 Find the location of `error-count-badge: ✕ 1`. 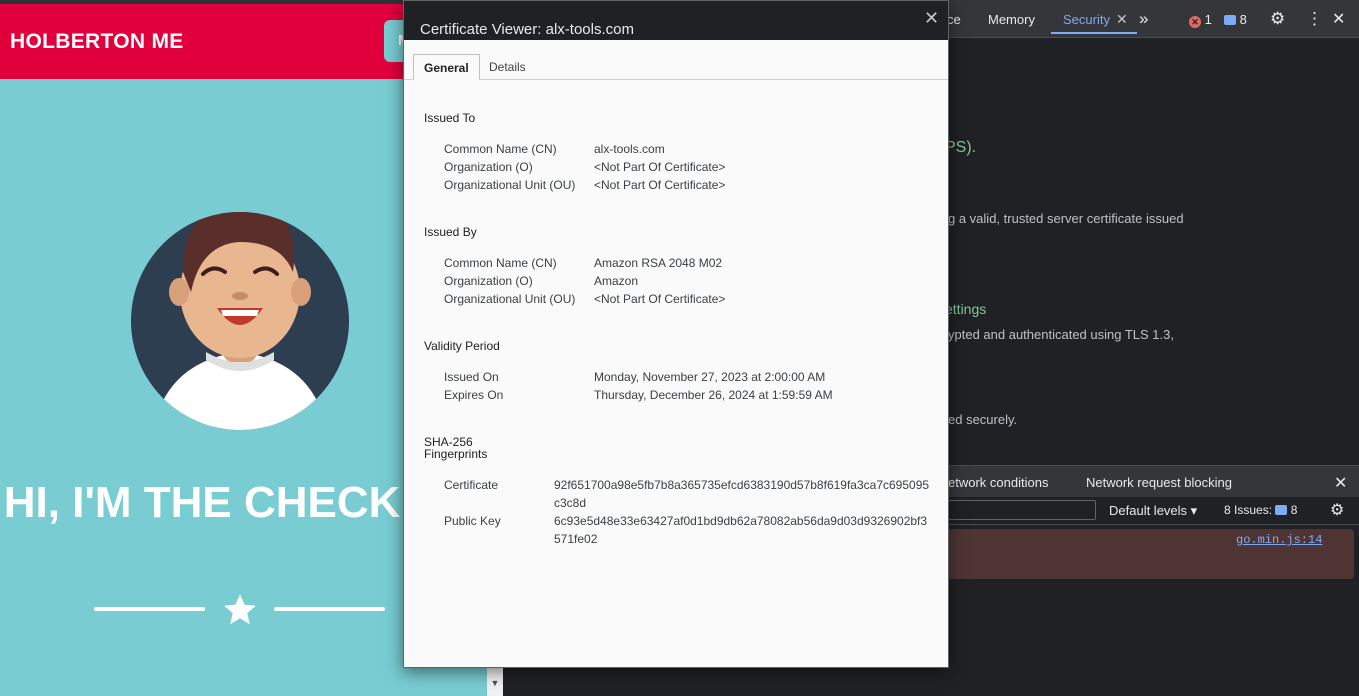

error-count-badge: ✕ 1 is located at coordinates (1200, 20).